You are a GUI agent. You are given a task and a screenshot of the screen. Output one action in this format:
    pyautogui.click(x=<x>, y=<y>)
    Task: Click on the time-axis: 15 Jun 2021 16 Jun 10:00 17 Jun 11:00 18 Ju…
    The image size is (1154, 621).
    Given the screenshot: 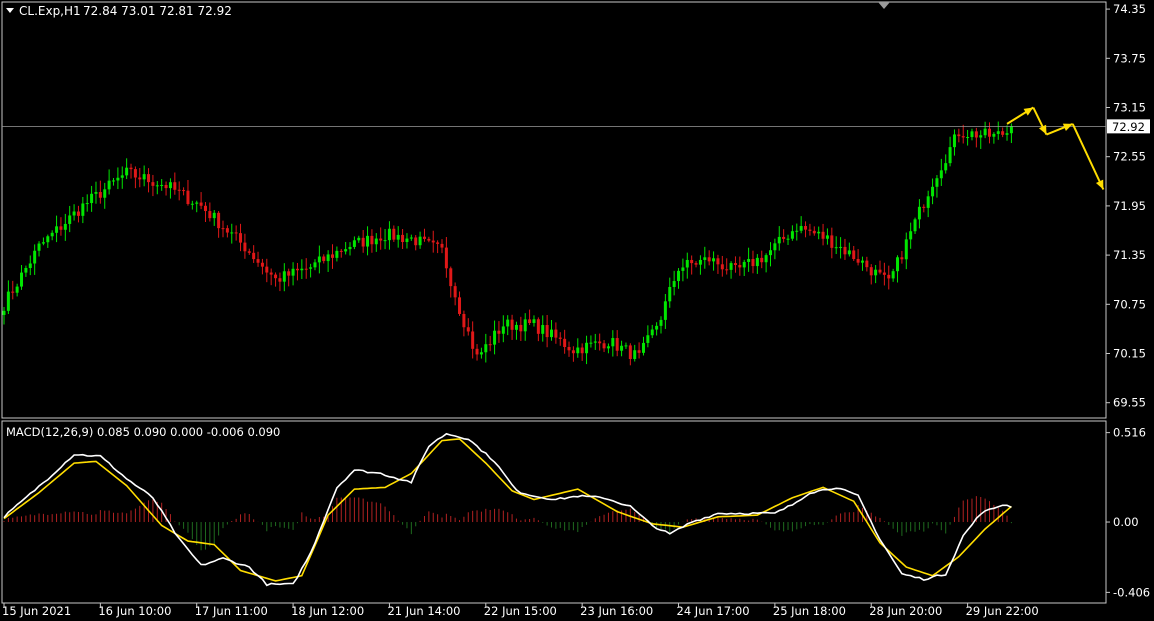 What is the action you would take?
    pyautogui.click(x=520, y=610)
    